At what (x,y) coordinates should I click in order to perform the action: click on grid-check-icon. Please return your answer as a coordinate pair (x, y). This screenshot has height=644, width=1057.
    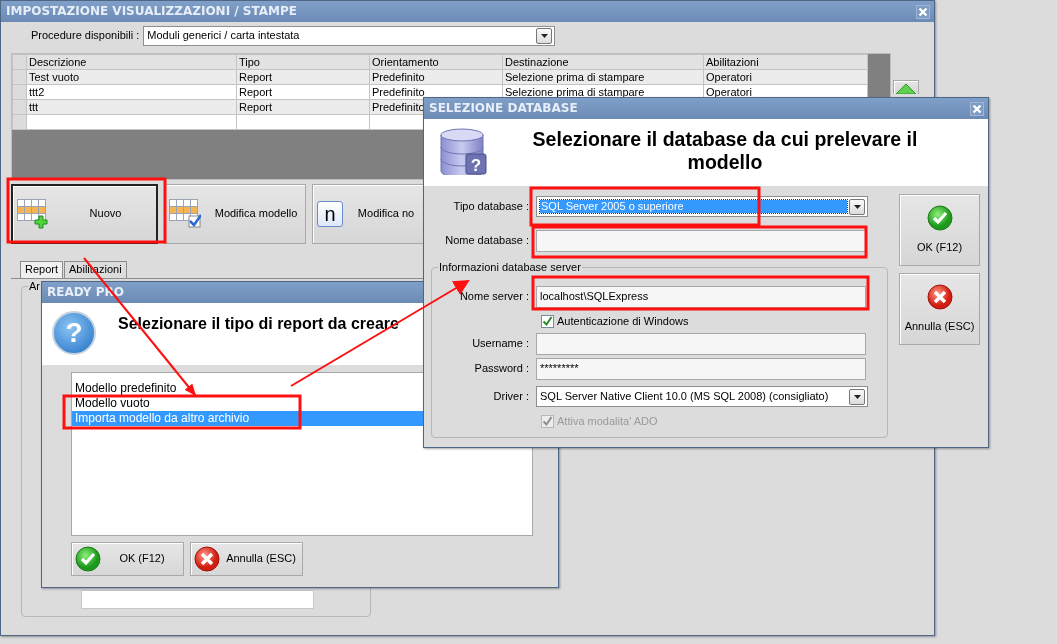
    Looking at the image, I should click on (185, 214).